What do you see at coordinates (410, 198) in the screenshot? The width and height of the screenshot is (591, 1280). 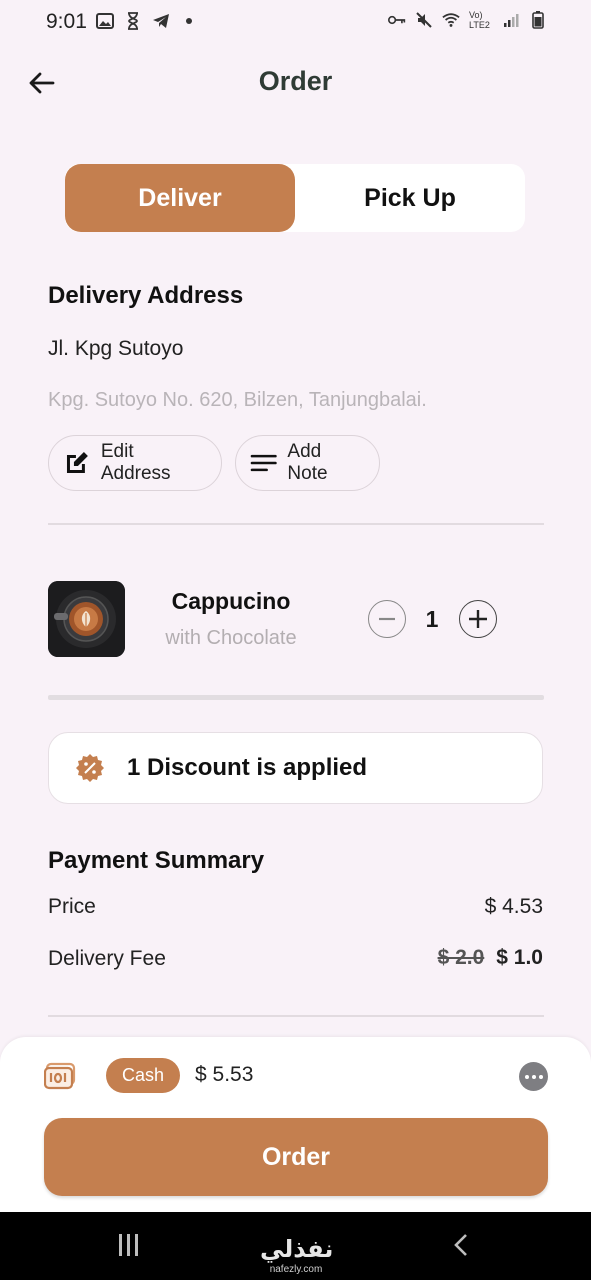 I see `tab-pickup: Pick Up` at bounding box center [410, 198].